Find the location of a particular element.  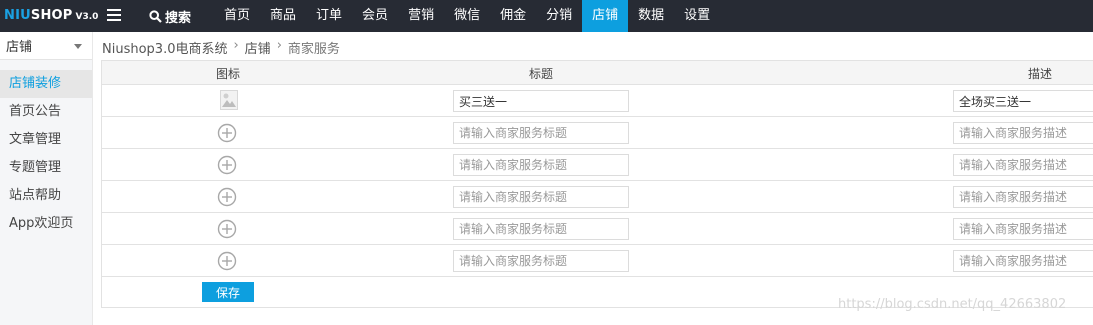

main-nav: 首页 商品 订单 会员 营销 微信 佣金 分销 店铺 数据 设置 is located at coordinates (467, 16).